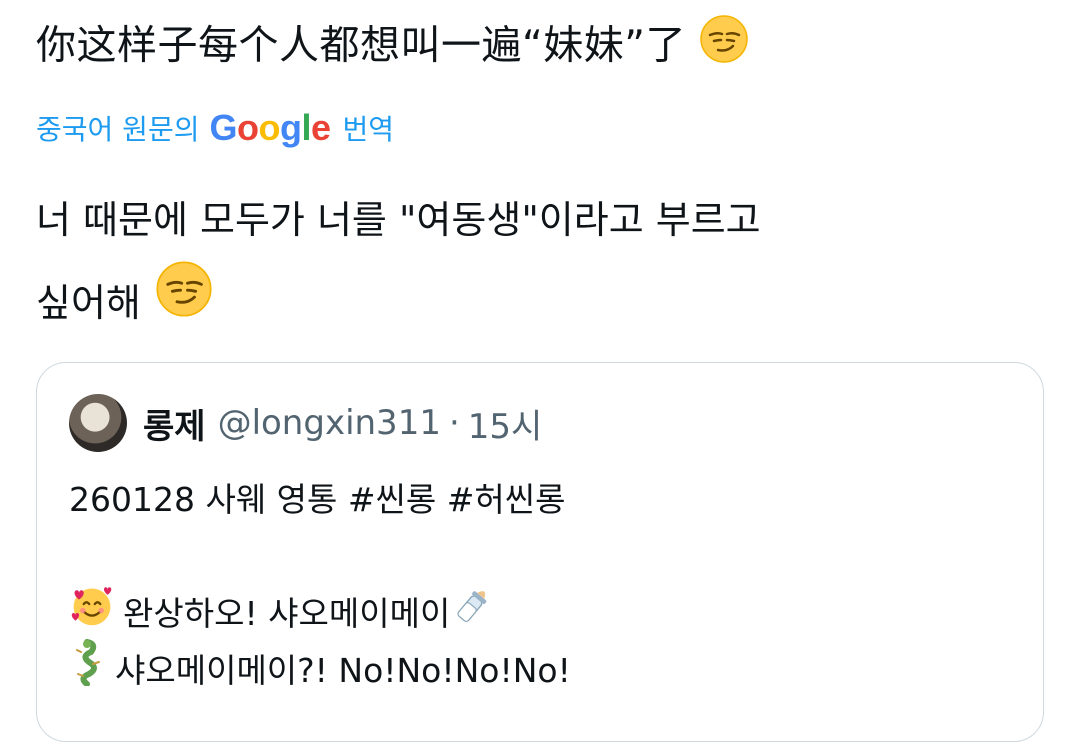 This screenshot has height=742, width=1080. I want to click on google-logo: Google, so click(270, 127).